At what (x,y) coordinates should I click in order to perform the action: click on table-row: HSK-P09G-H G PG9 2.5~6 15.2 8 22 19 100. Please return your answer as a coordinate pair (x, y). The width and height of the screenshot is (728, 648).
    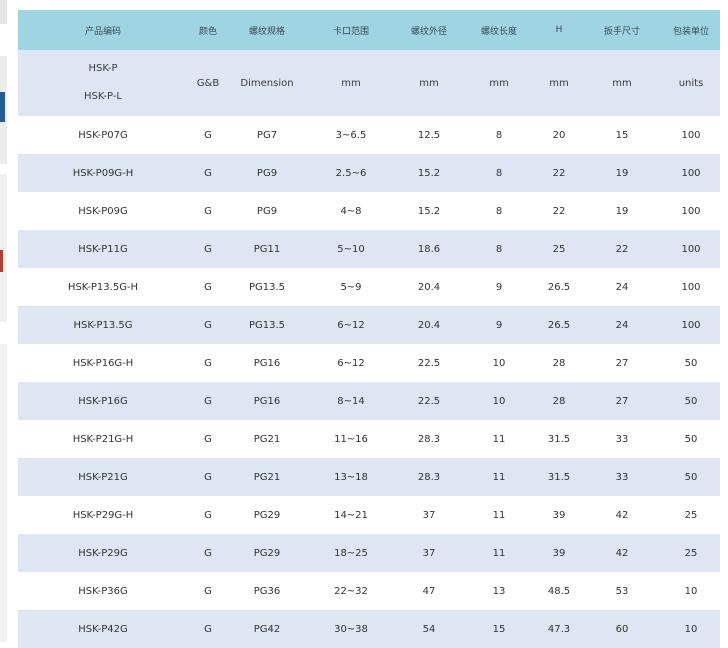
    Looking at the image, I should click on (369, 173).